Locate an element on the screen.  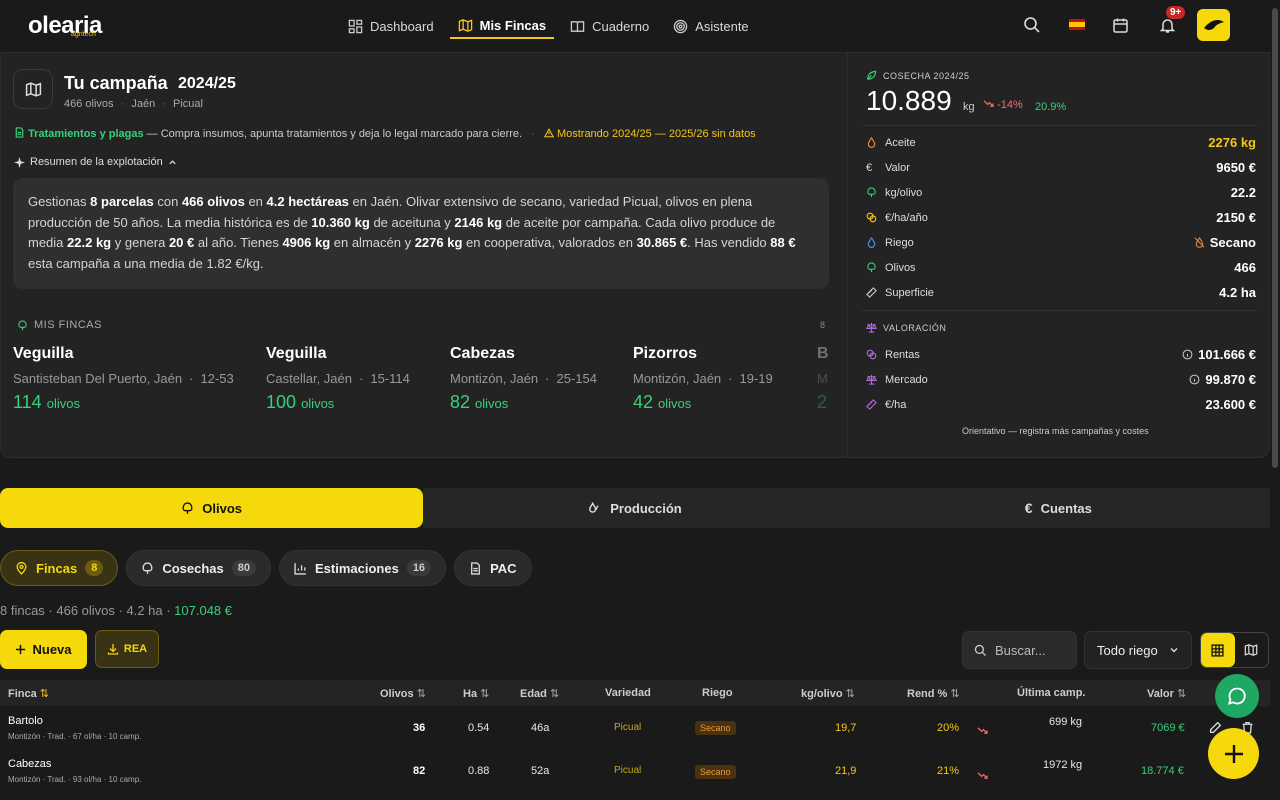
col-edad: Edad ⇅ is located at coordinates (539, 693).